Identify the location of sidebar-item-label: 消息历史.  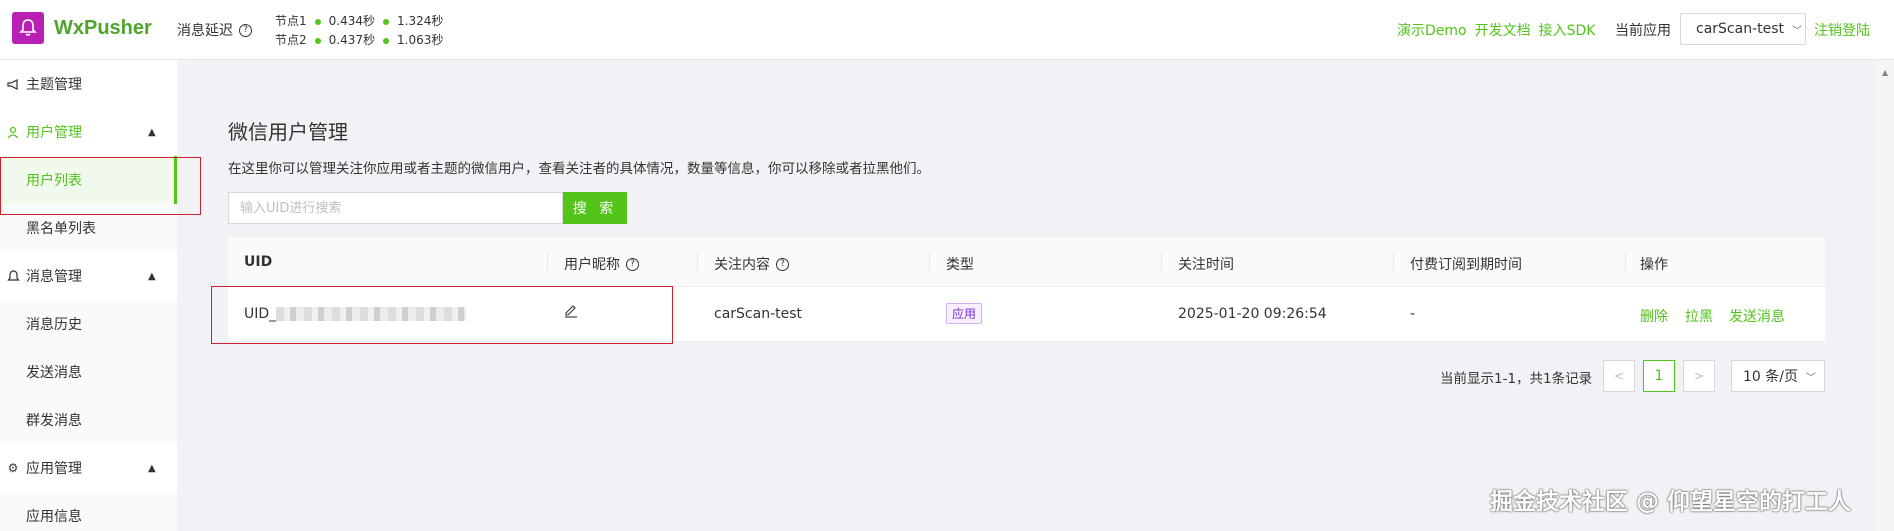
(54, 325).